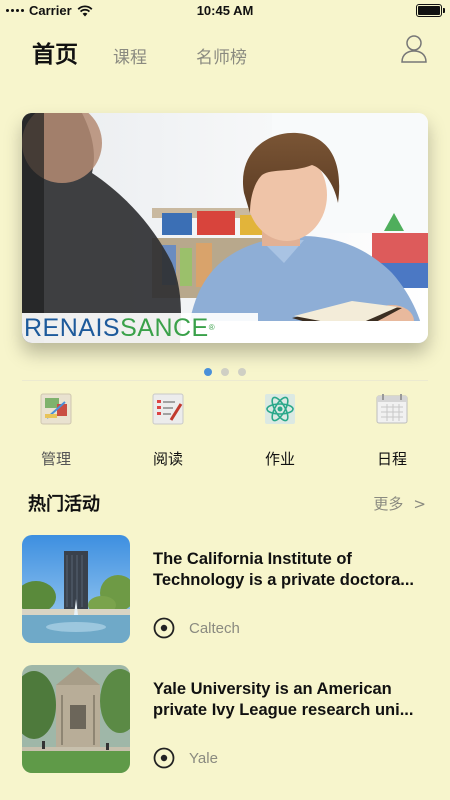 The height and width of the screenshot is (800, 450). What do you see at coordinates (56, 409) in the screenshot?
I see `manage-icon` at bounding box center [56, 409].